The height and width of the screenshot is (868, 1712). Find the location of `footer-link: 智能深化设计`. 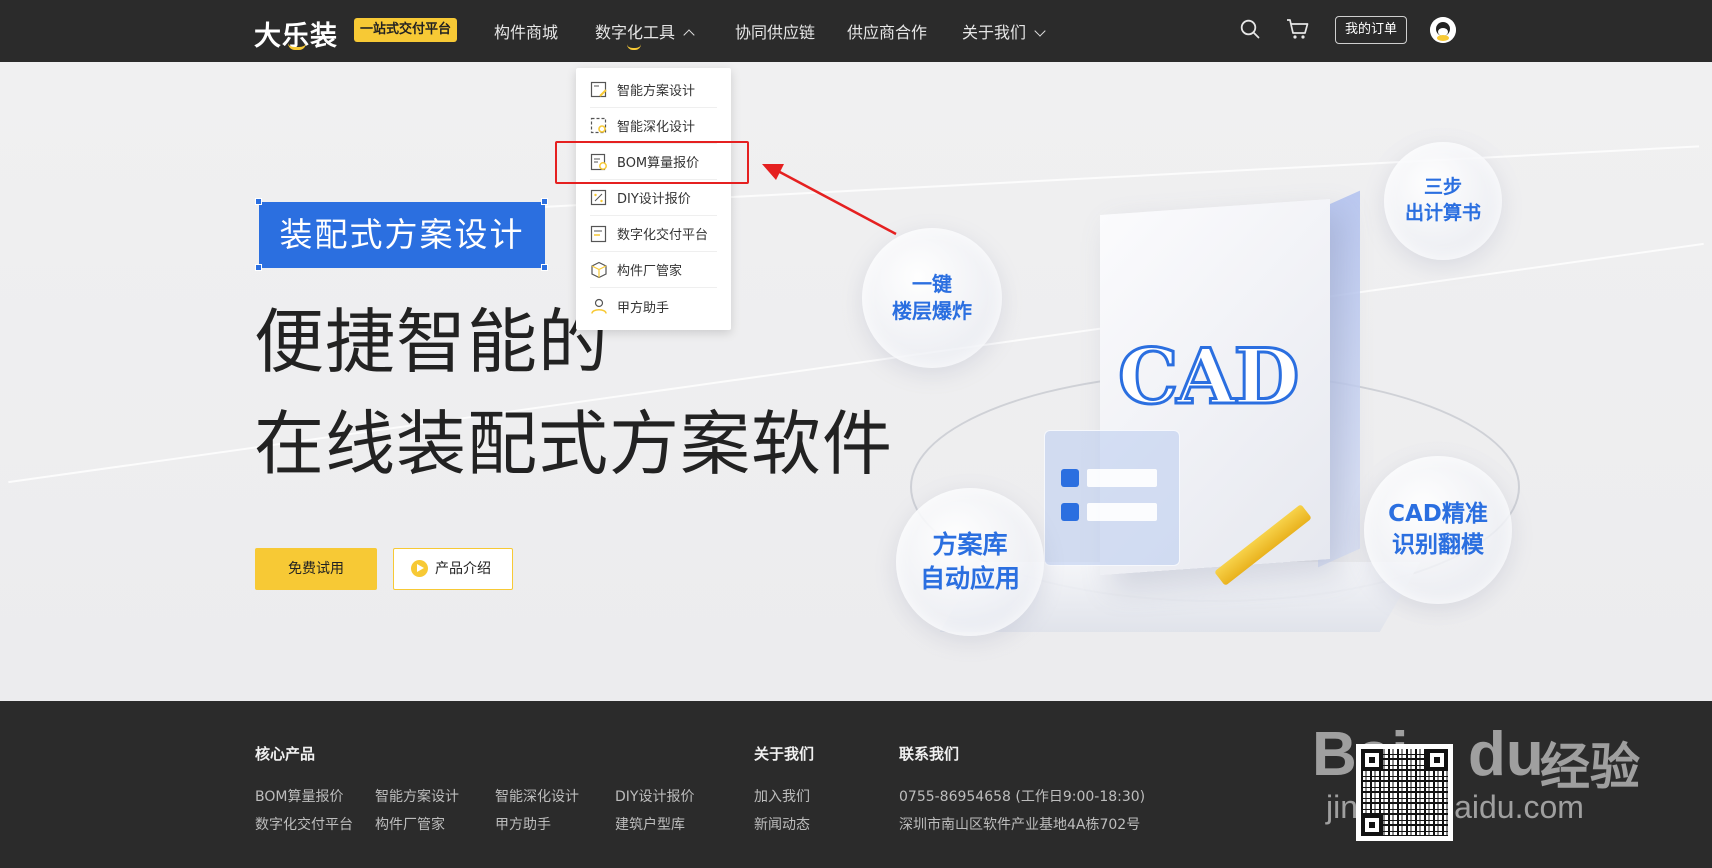

footer-link: 智能深化设计 is located at coordinates (537, 796).